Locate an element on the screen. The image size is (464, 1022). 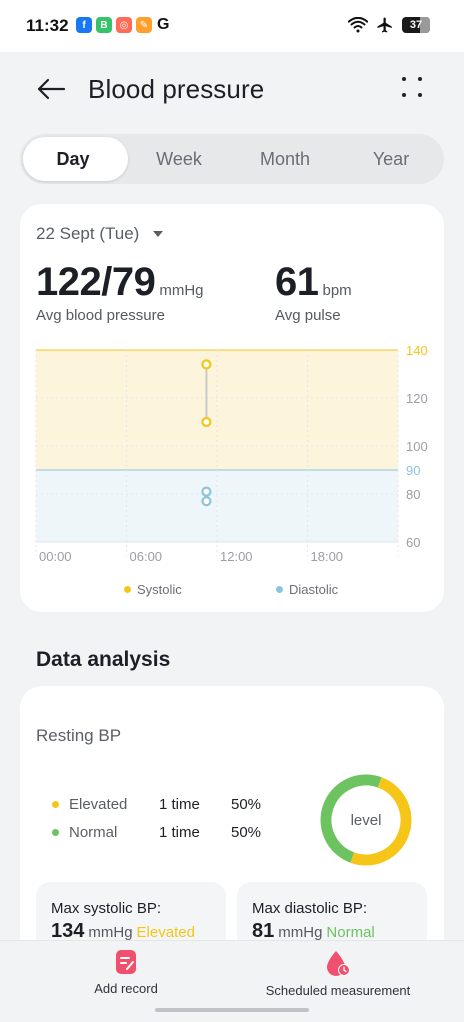
max-systolic-unit: mmHg is located at coordinates (110, 932).